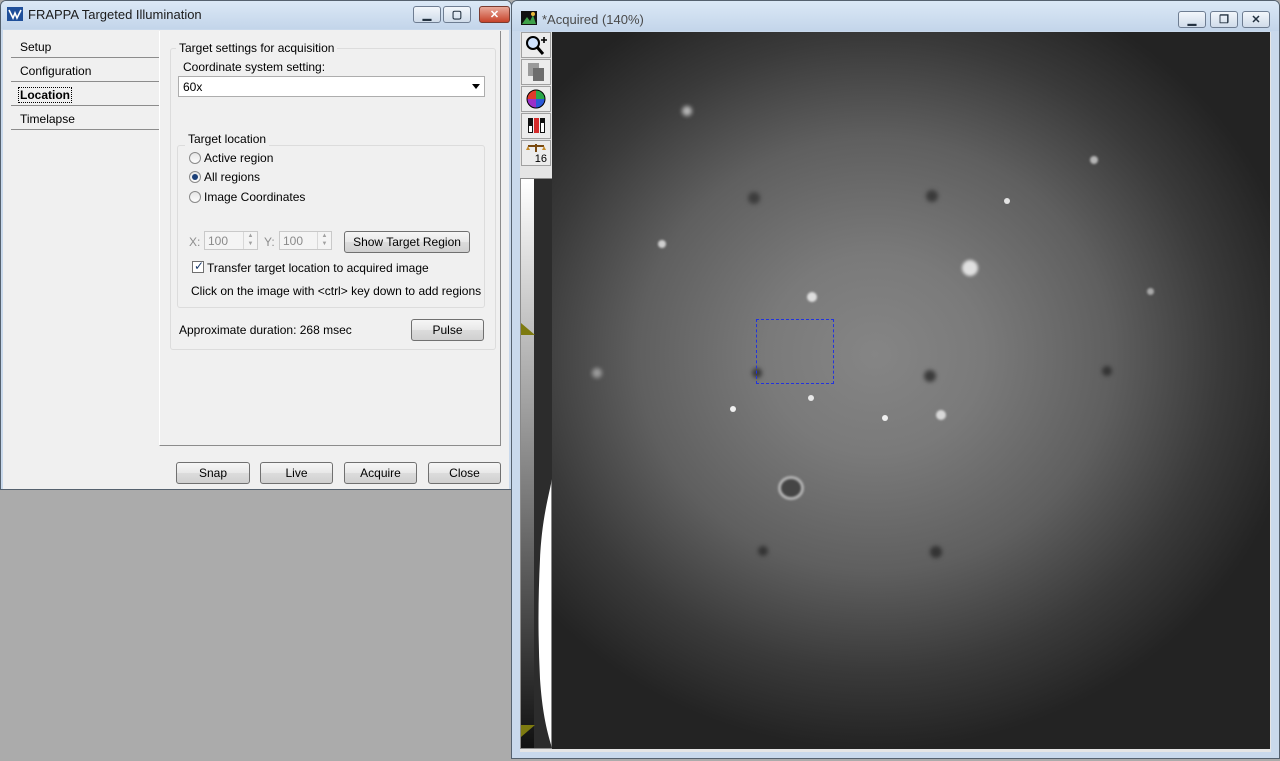 The width and height of the screenshot is (1280, 761). What do you see at coordinates (218, 241) in the screenshot?
I see `x-value: 100` at bounding box center [218, 241].